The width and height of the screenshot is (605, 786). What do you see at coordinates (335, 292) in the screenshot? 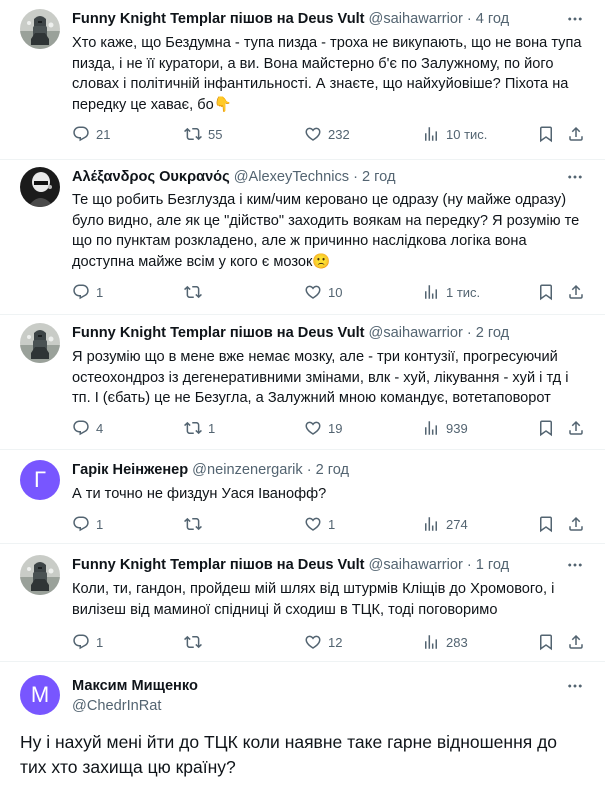
I see `like-count: 10` at bounding box center [335, 292].